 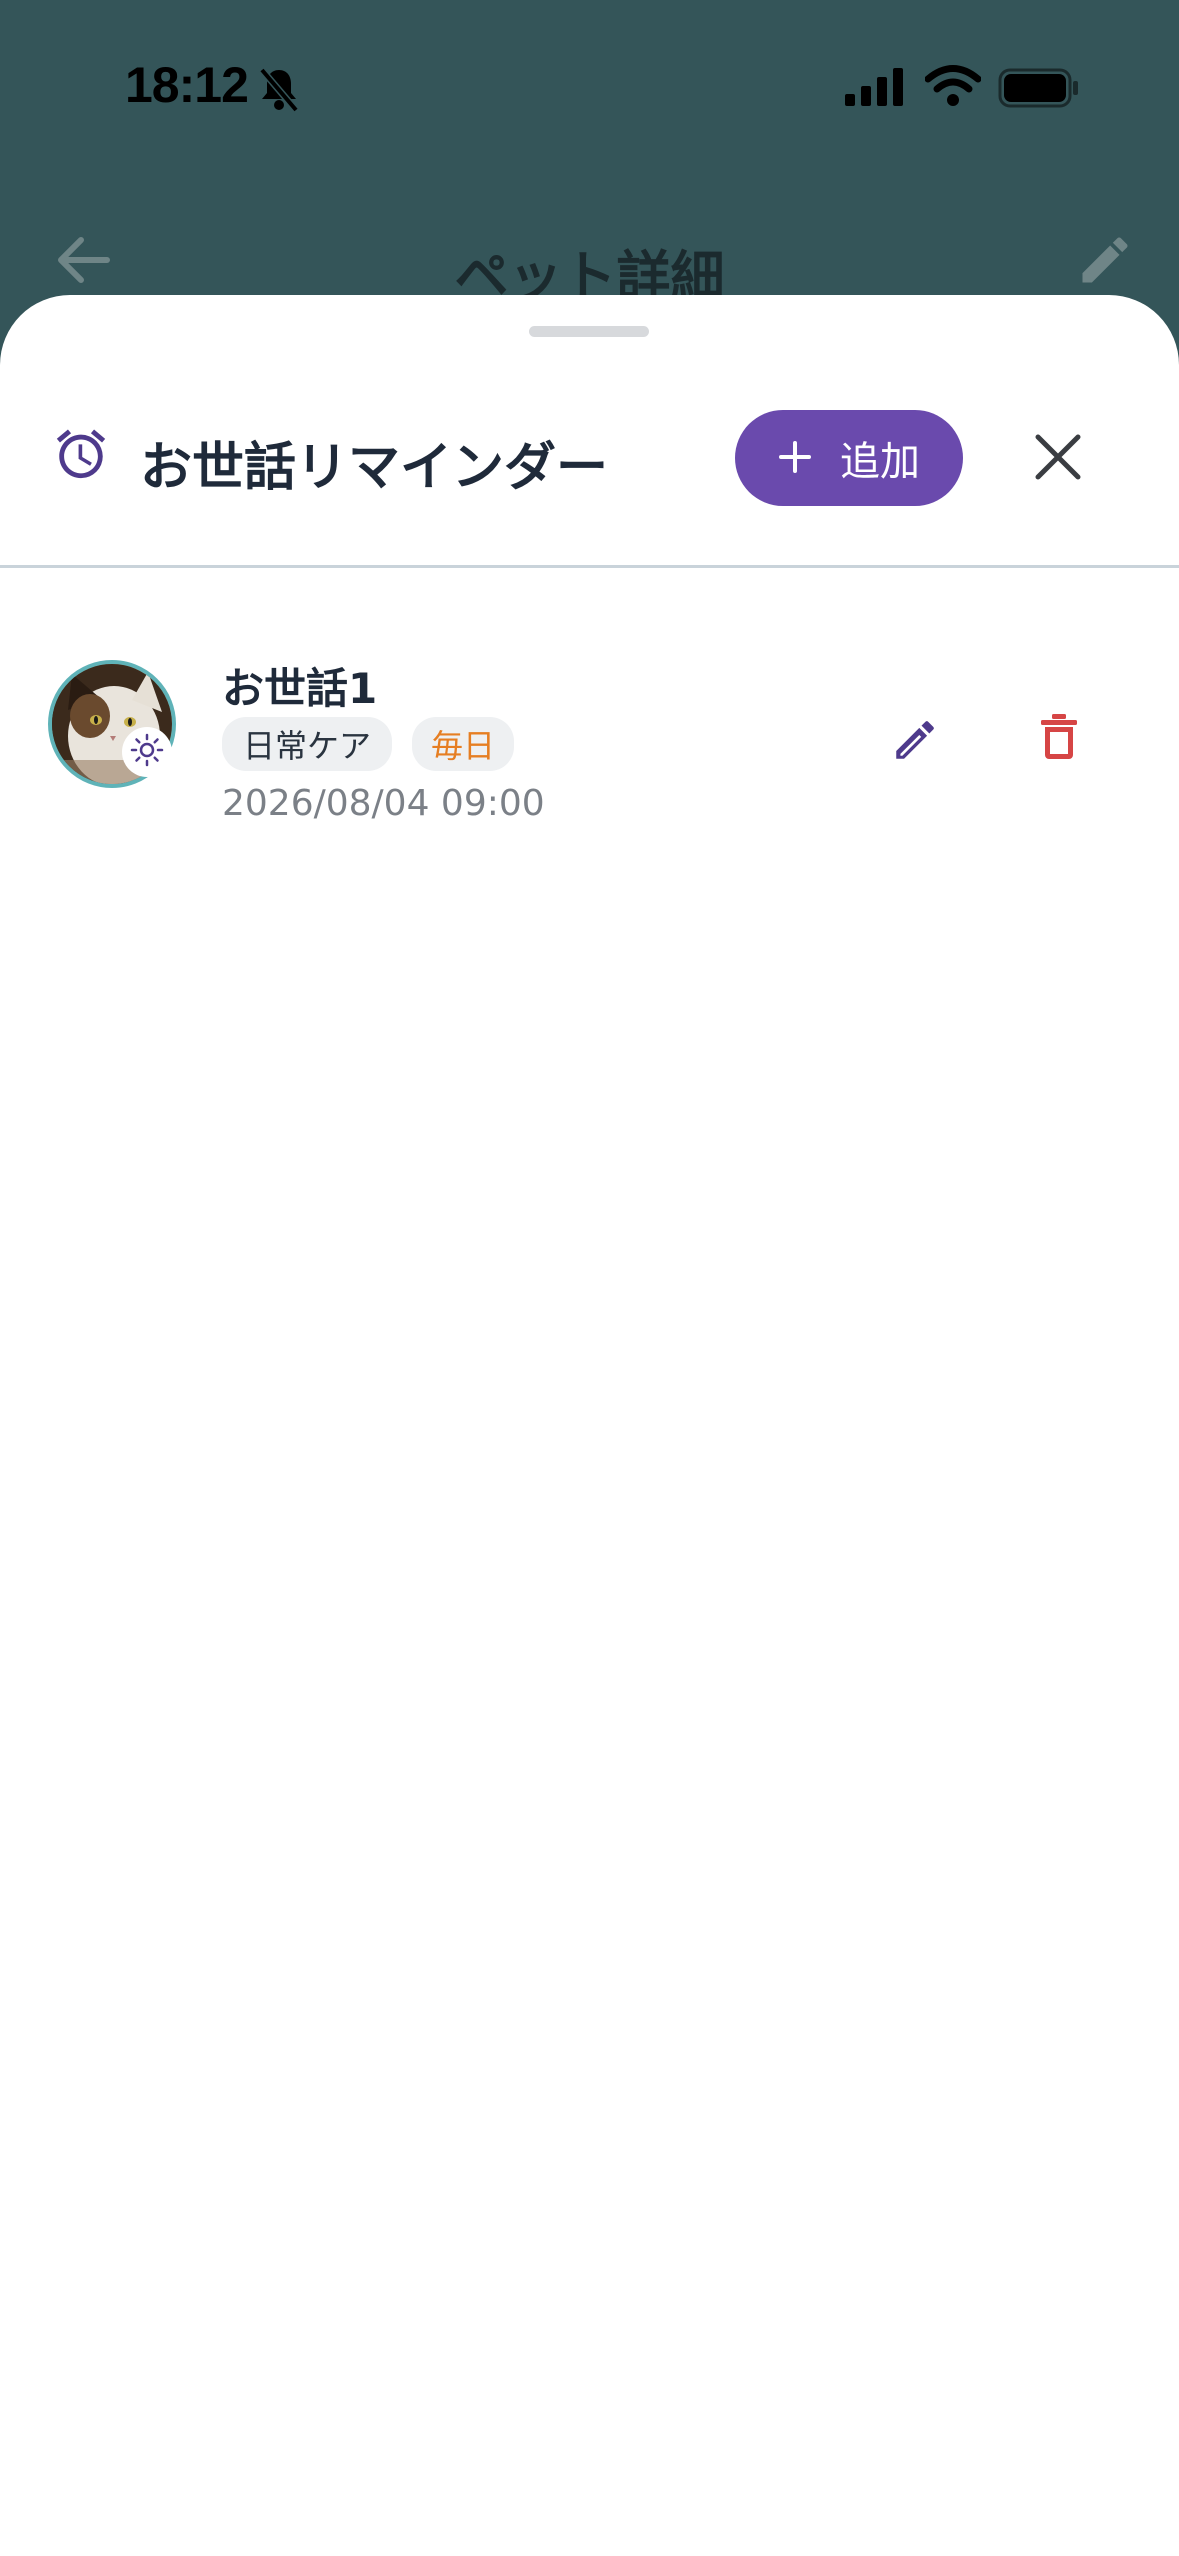 What do you see at coordinates (300, 688) in the screenshot?
I see `reminder-title: お世話1` at bounding box center [300, 688].